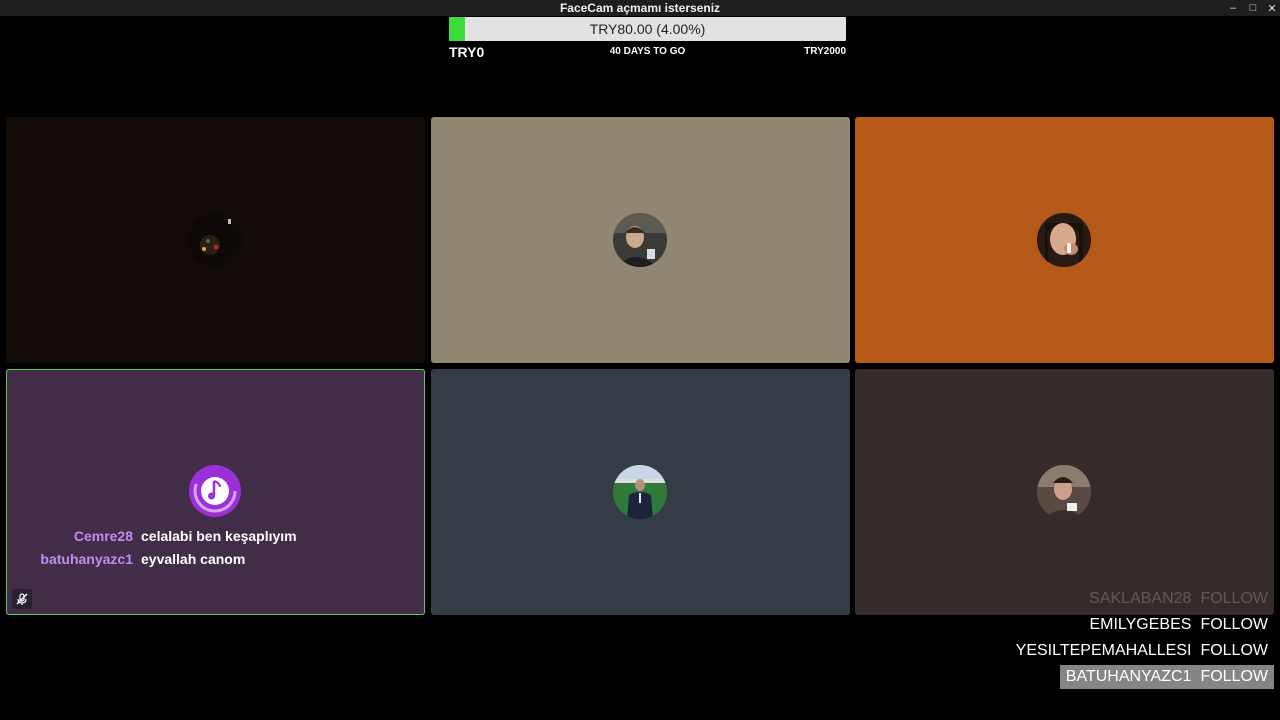 The image size is (1280, 720). I want to click on goal-progress-text: TRY80.00 (4.00%), so click(647, 29).